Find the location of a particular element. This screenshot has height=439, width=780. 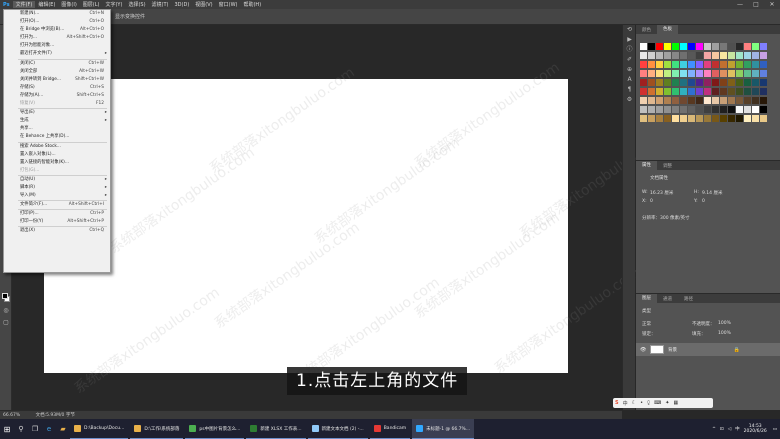

keyboard-icon: ⌨ is located at coordinates (657, 403).